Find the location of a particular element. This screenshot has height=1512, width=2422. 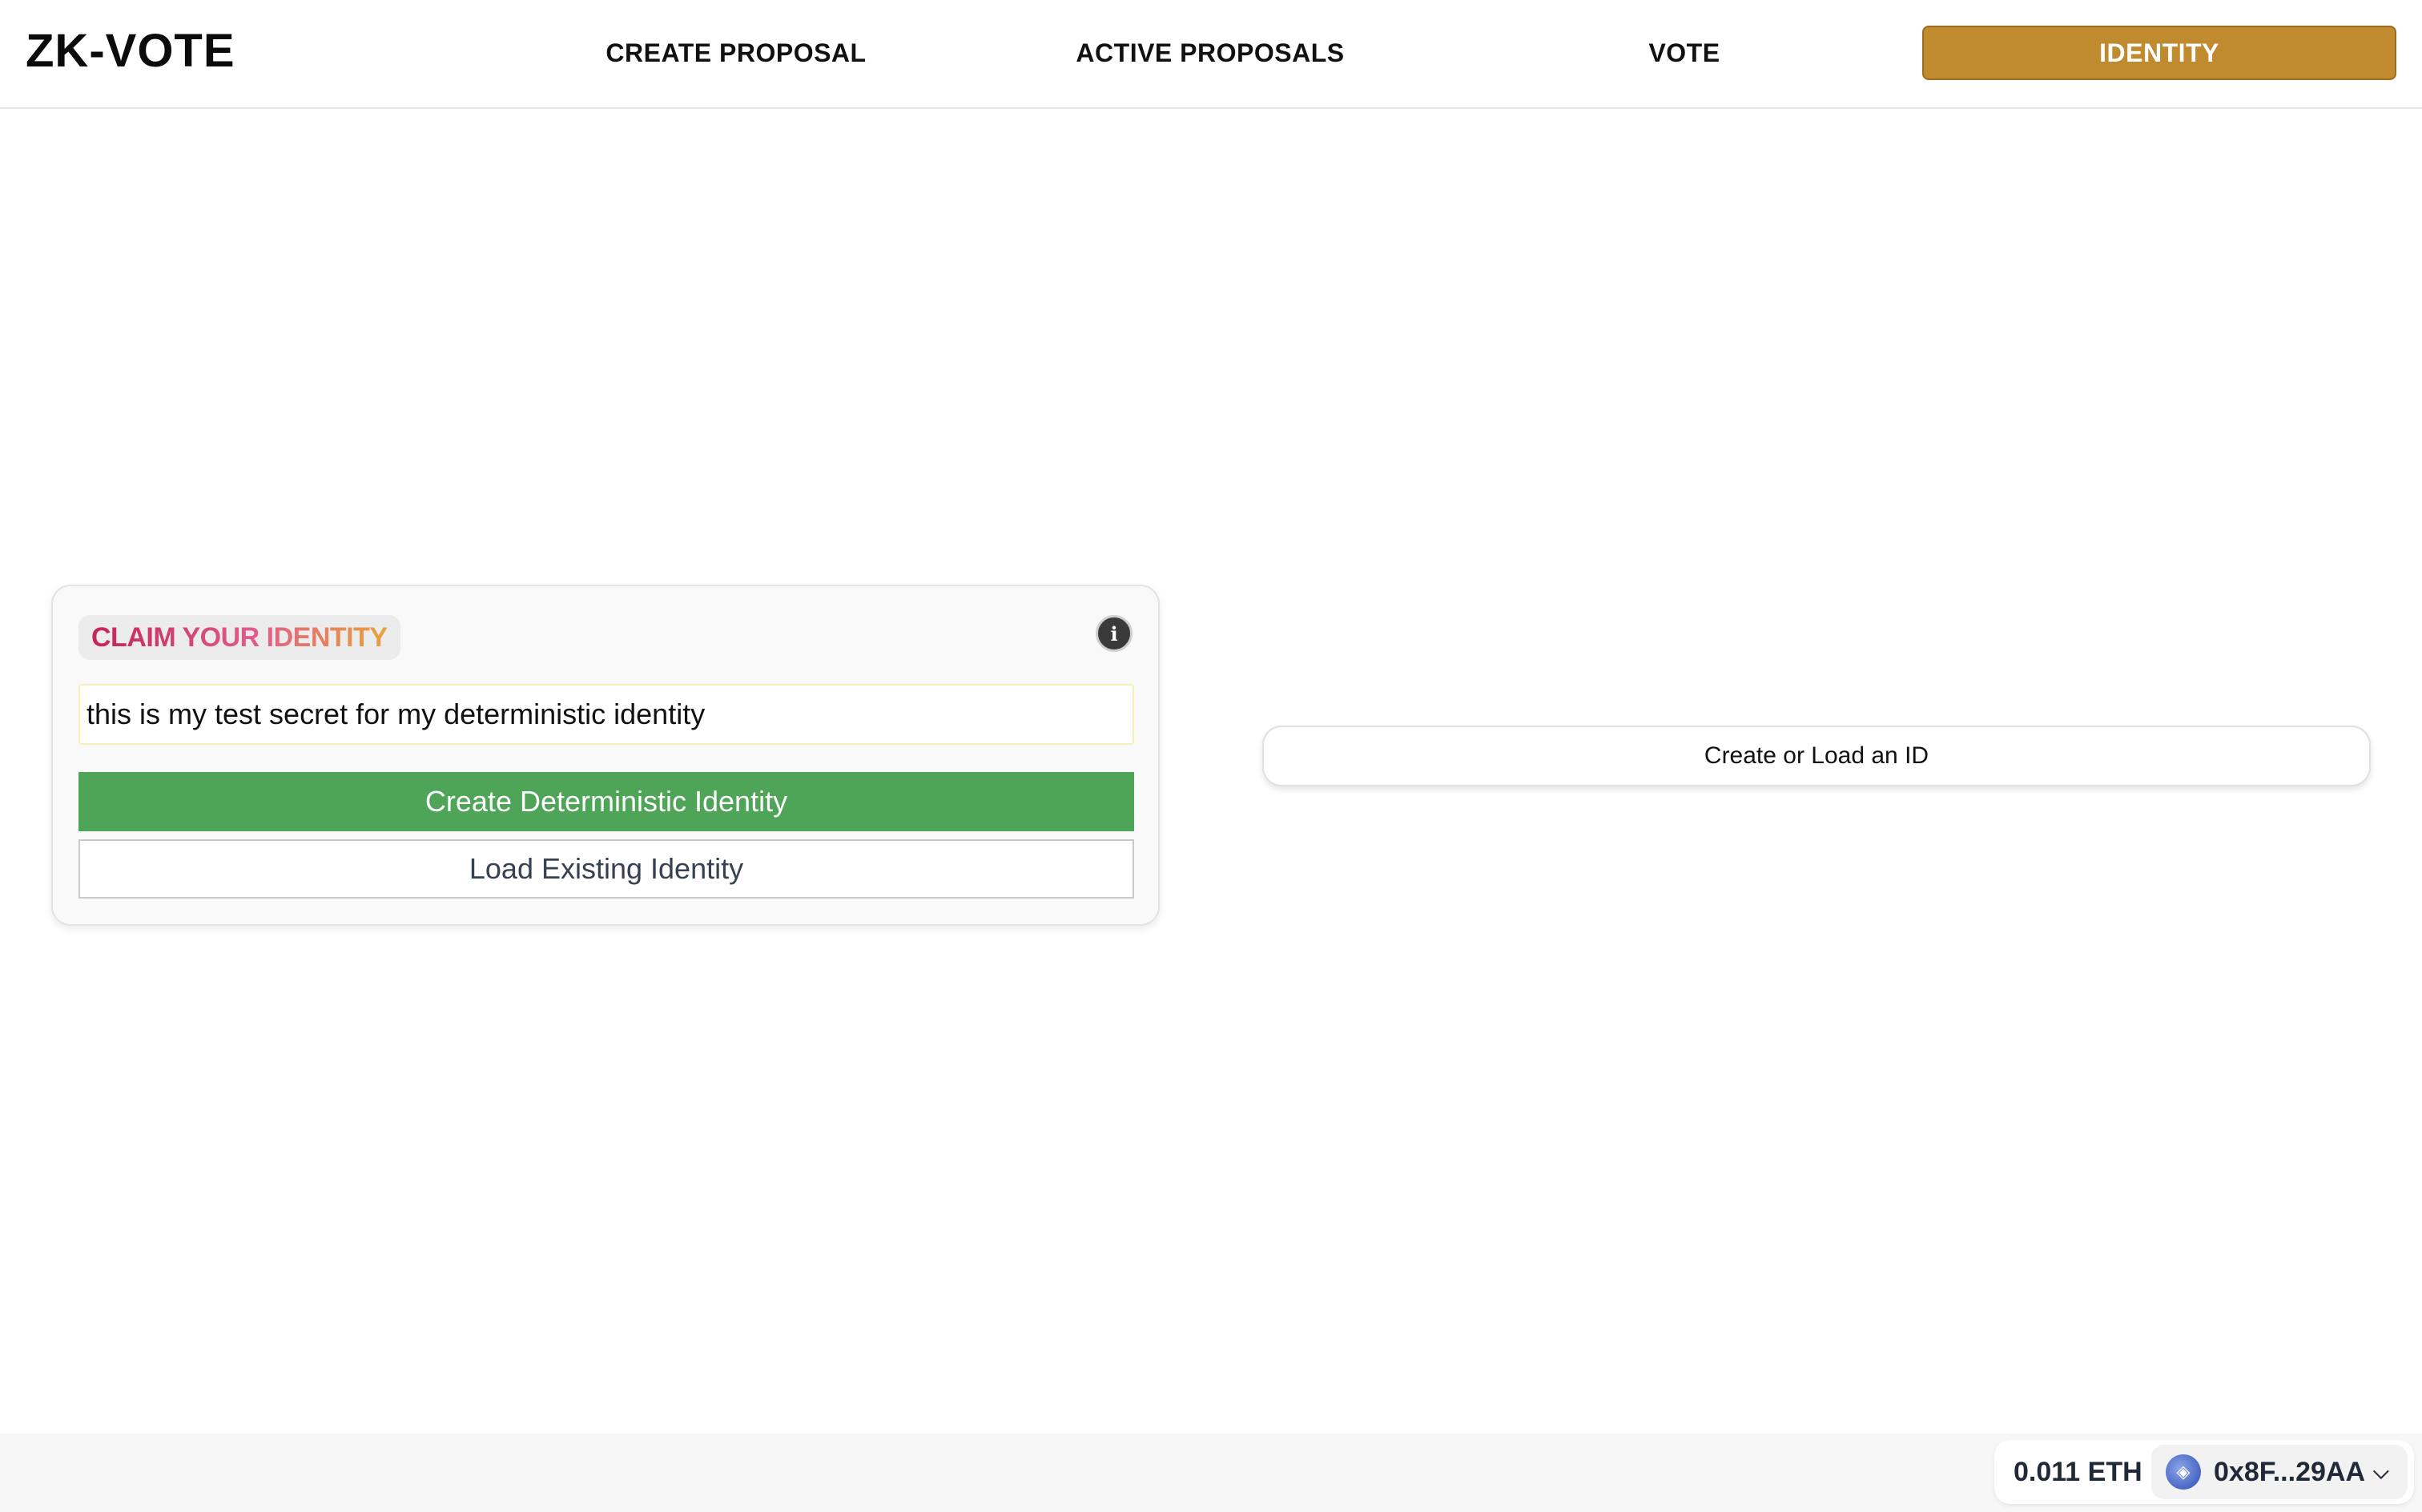

card-title-badge: CLAIM YOUR IDENTITY is located at coordinates (239, 637).